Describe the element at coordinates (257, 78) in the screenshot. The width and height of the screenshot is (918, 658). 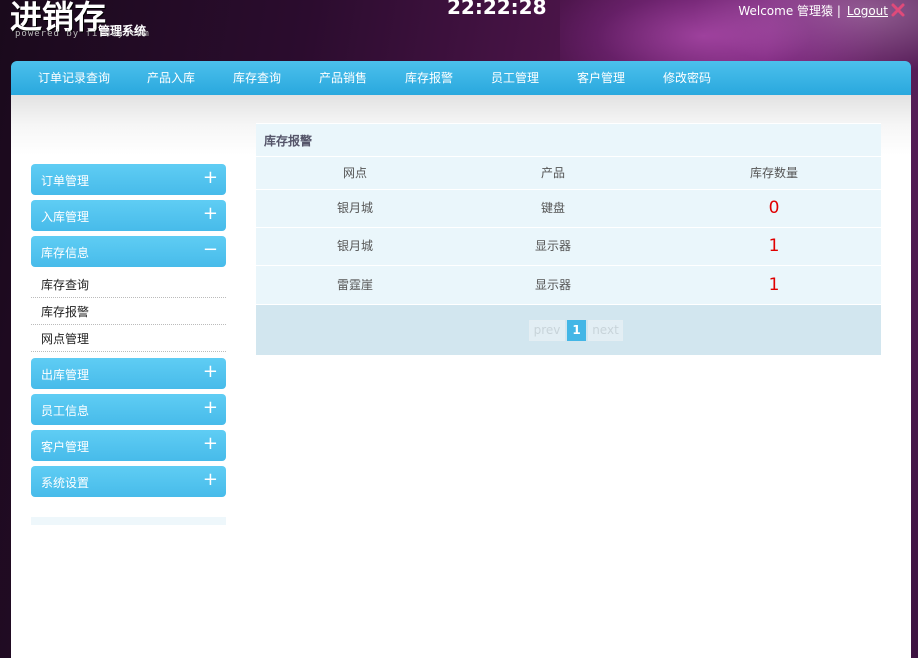
I see `nav-inventory-query: 库存查询` at that location.